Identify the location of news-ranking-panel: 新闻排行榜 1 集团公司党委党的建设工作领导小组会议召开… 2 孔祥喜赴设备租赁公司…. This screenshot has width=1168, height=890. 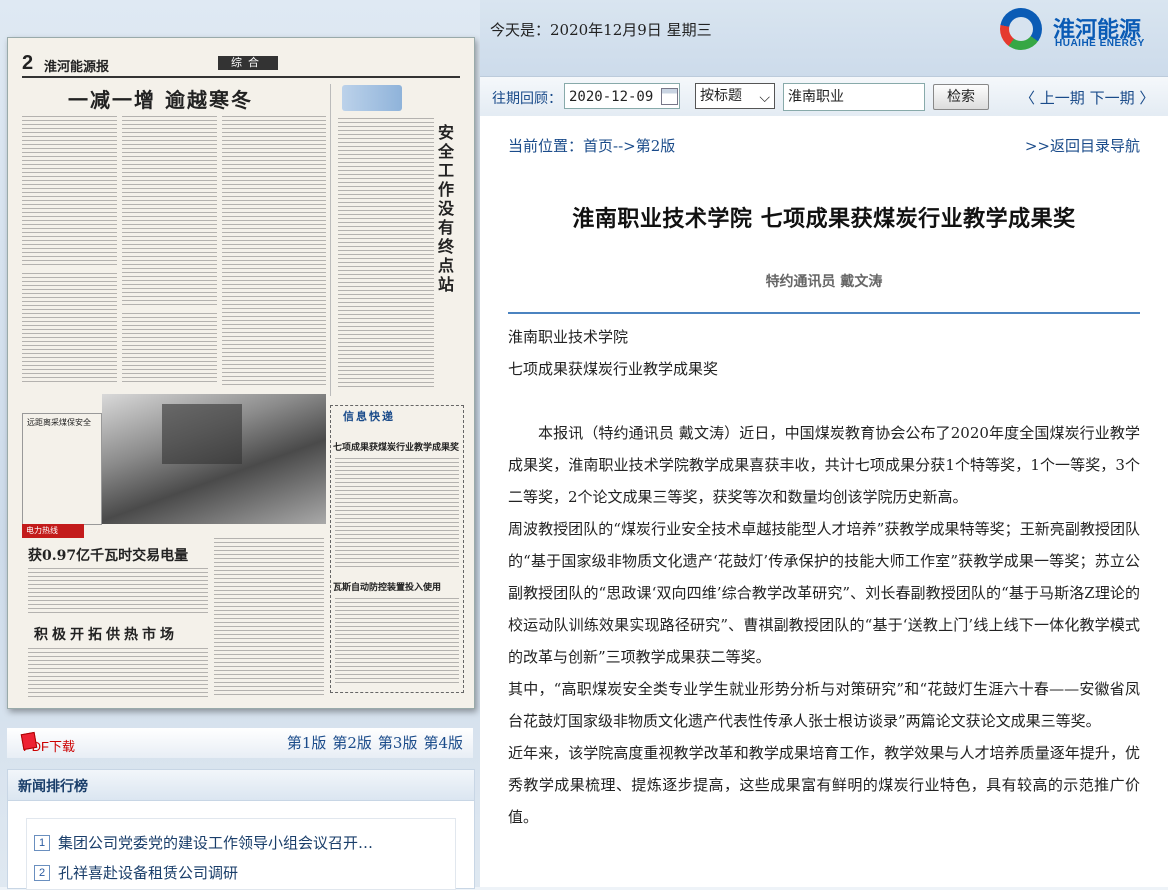
(241, 829).